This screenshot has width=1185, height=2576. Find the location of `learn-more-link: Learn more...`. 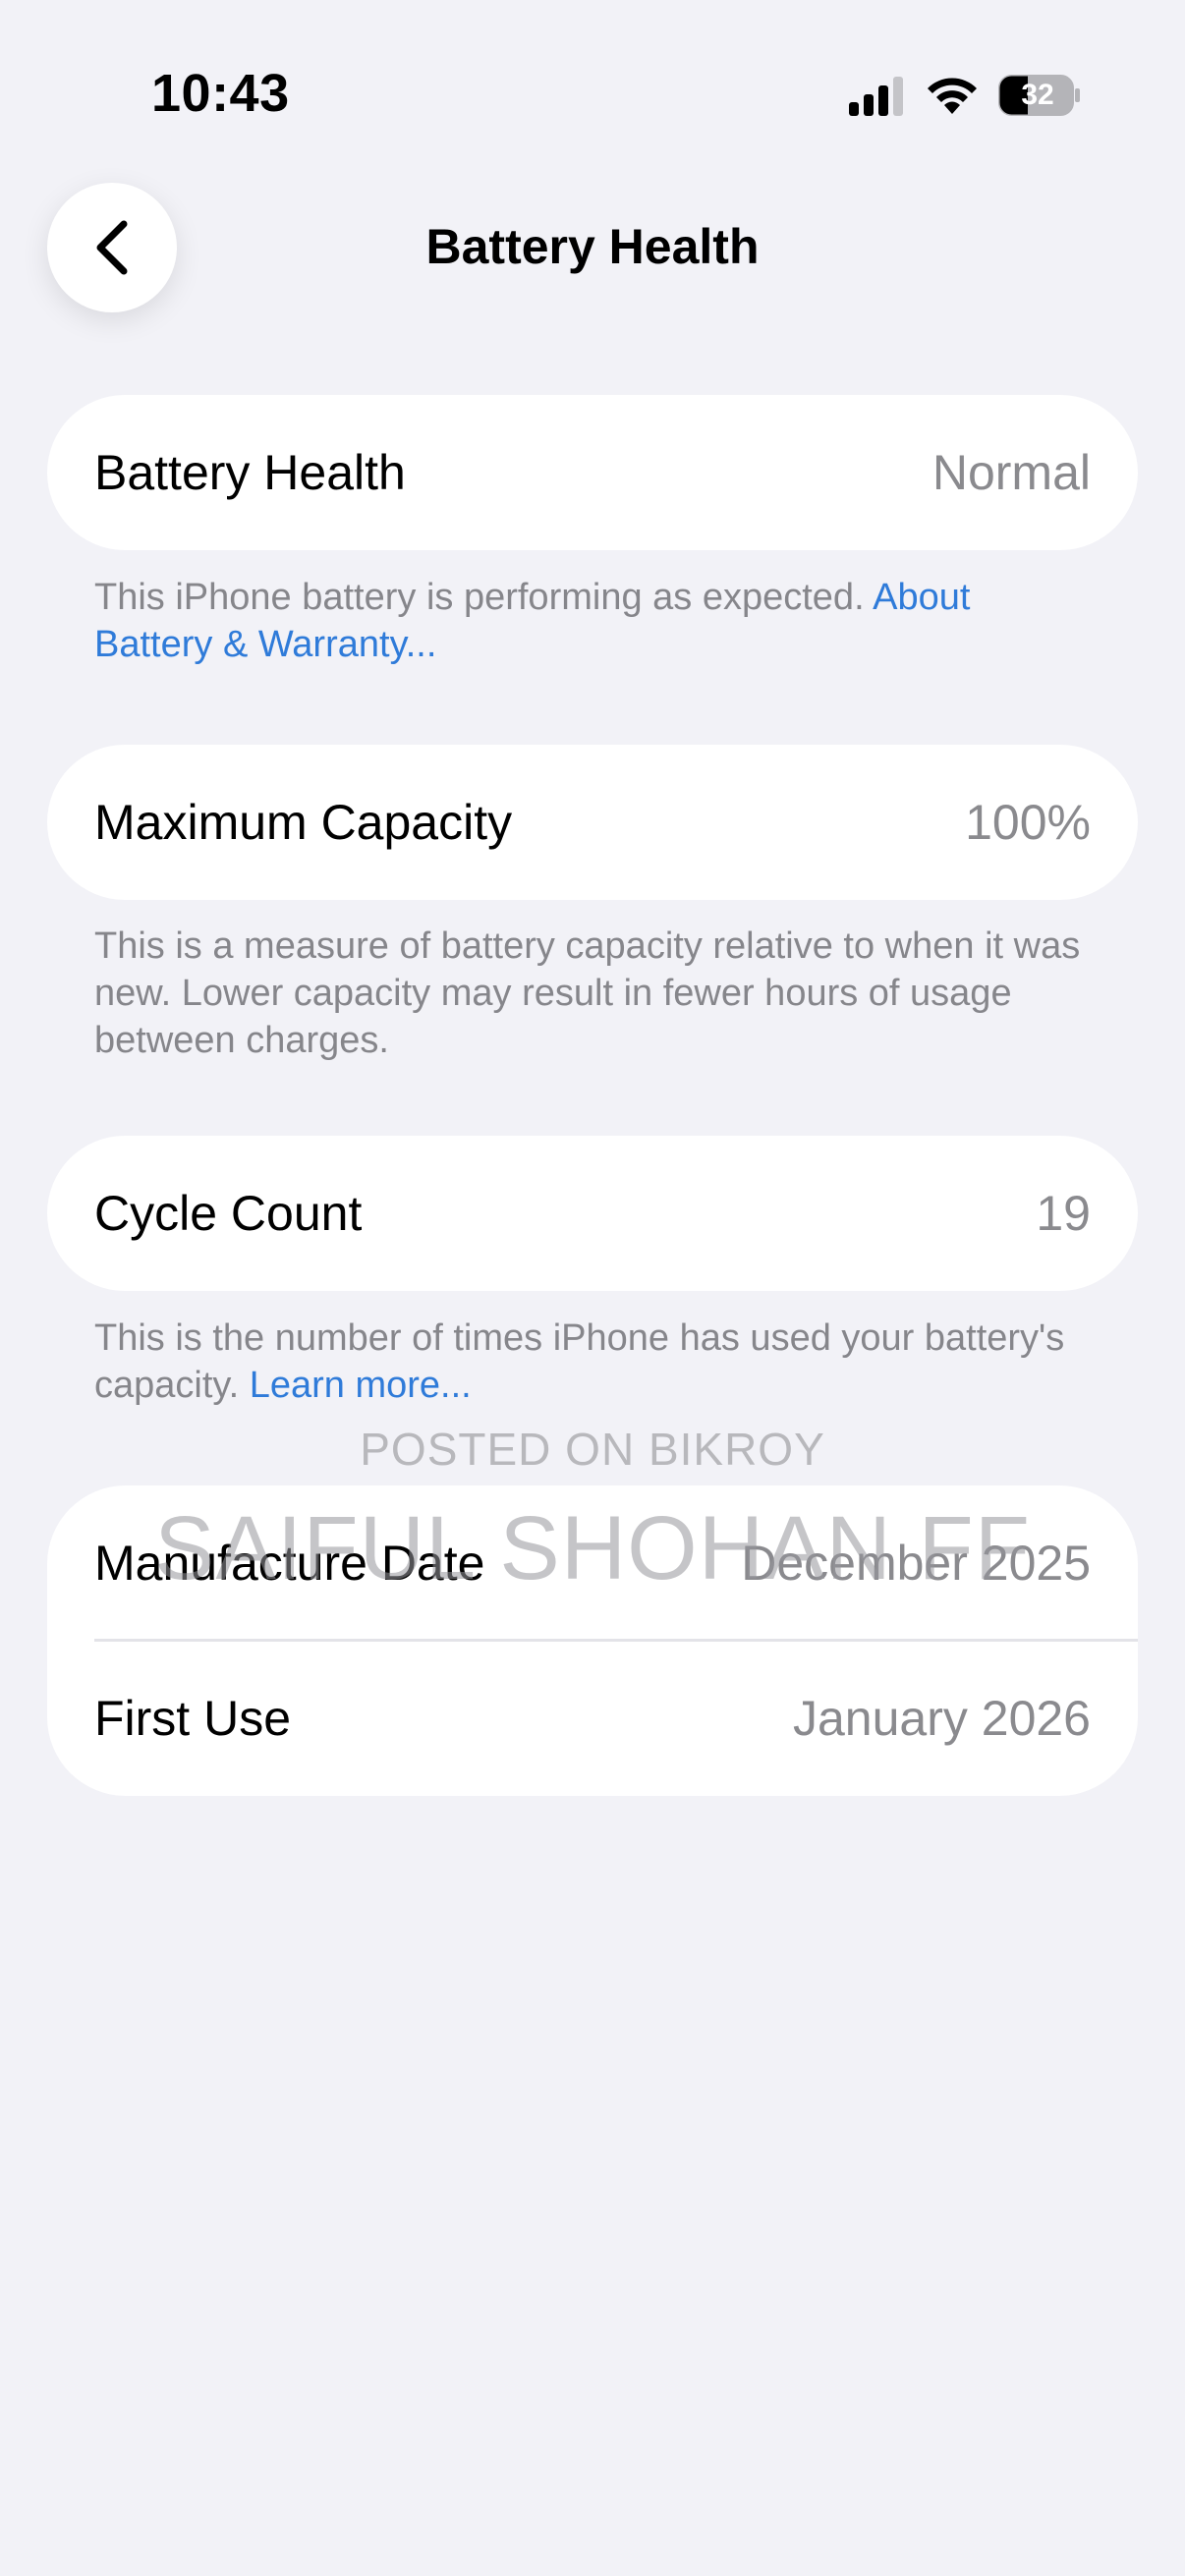

learn-more-link: Learn more... is located at coordinates (361, 1385).